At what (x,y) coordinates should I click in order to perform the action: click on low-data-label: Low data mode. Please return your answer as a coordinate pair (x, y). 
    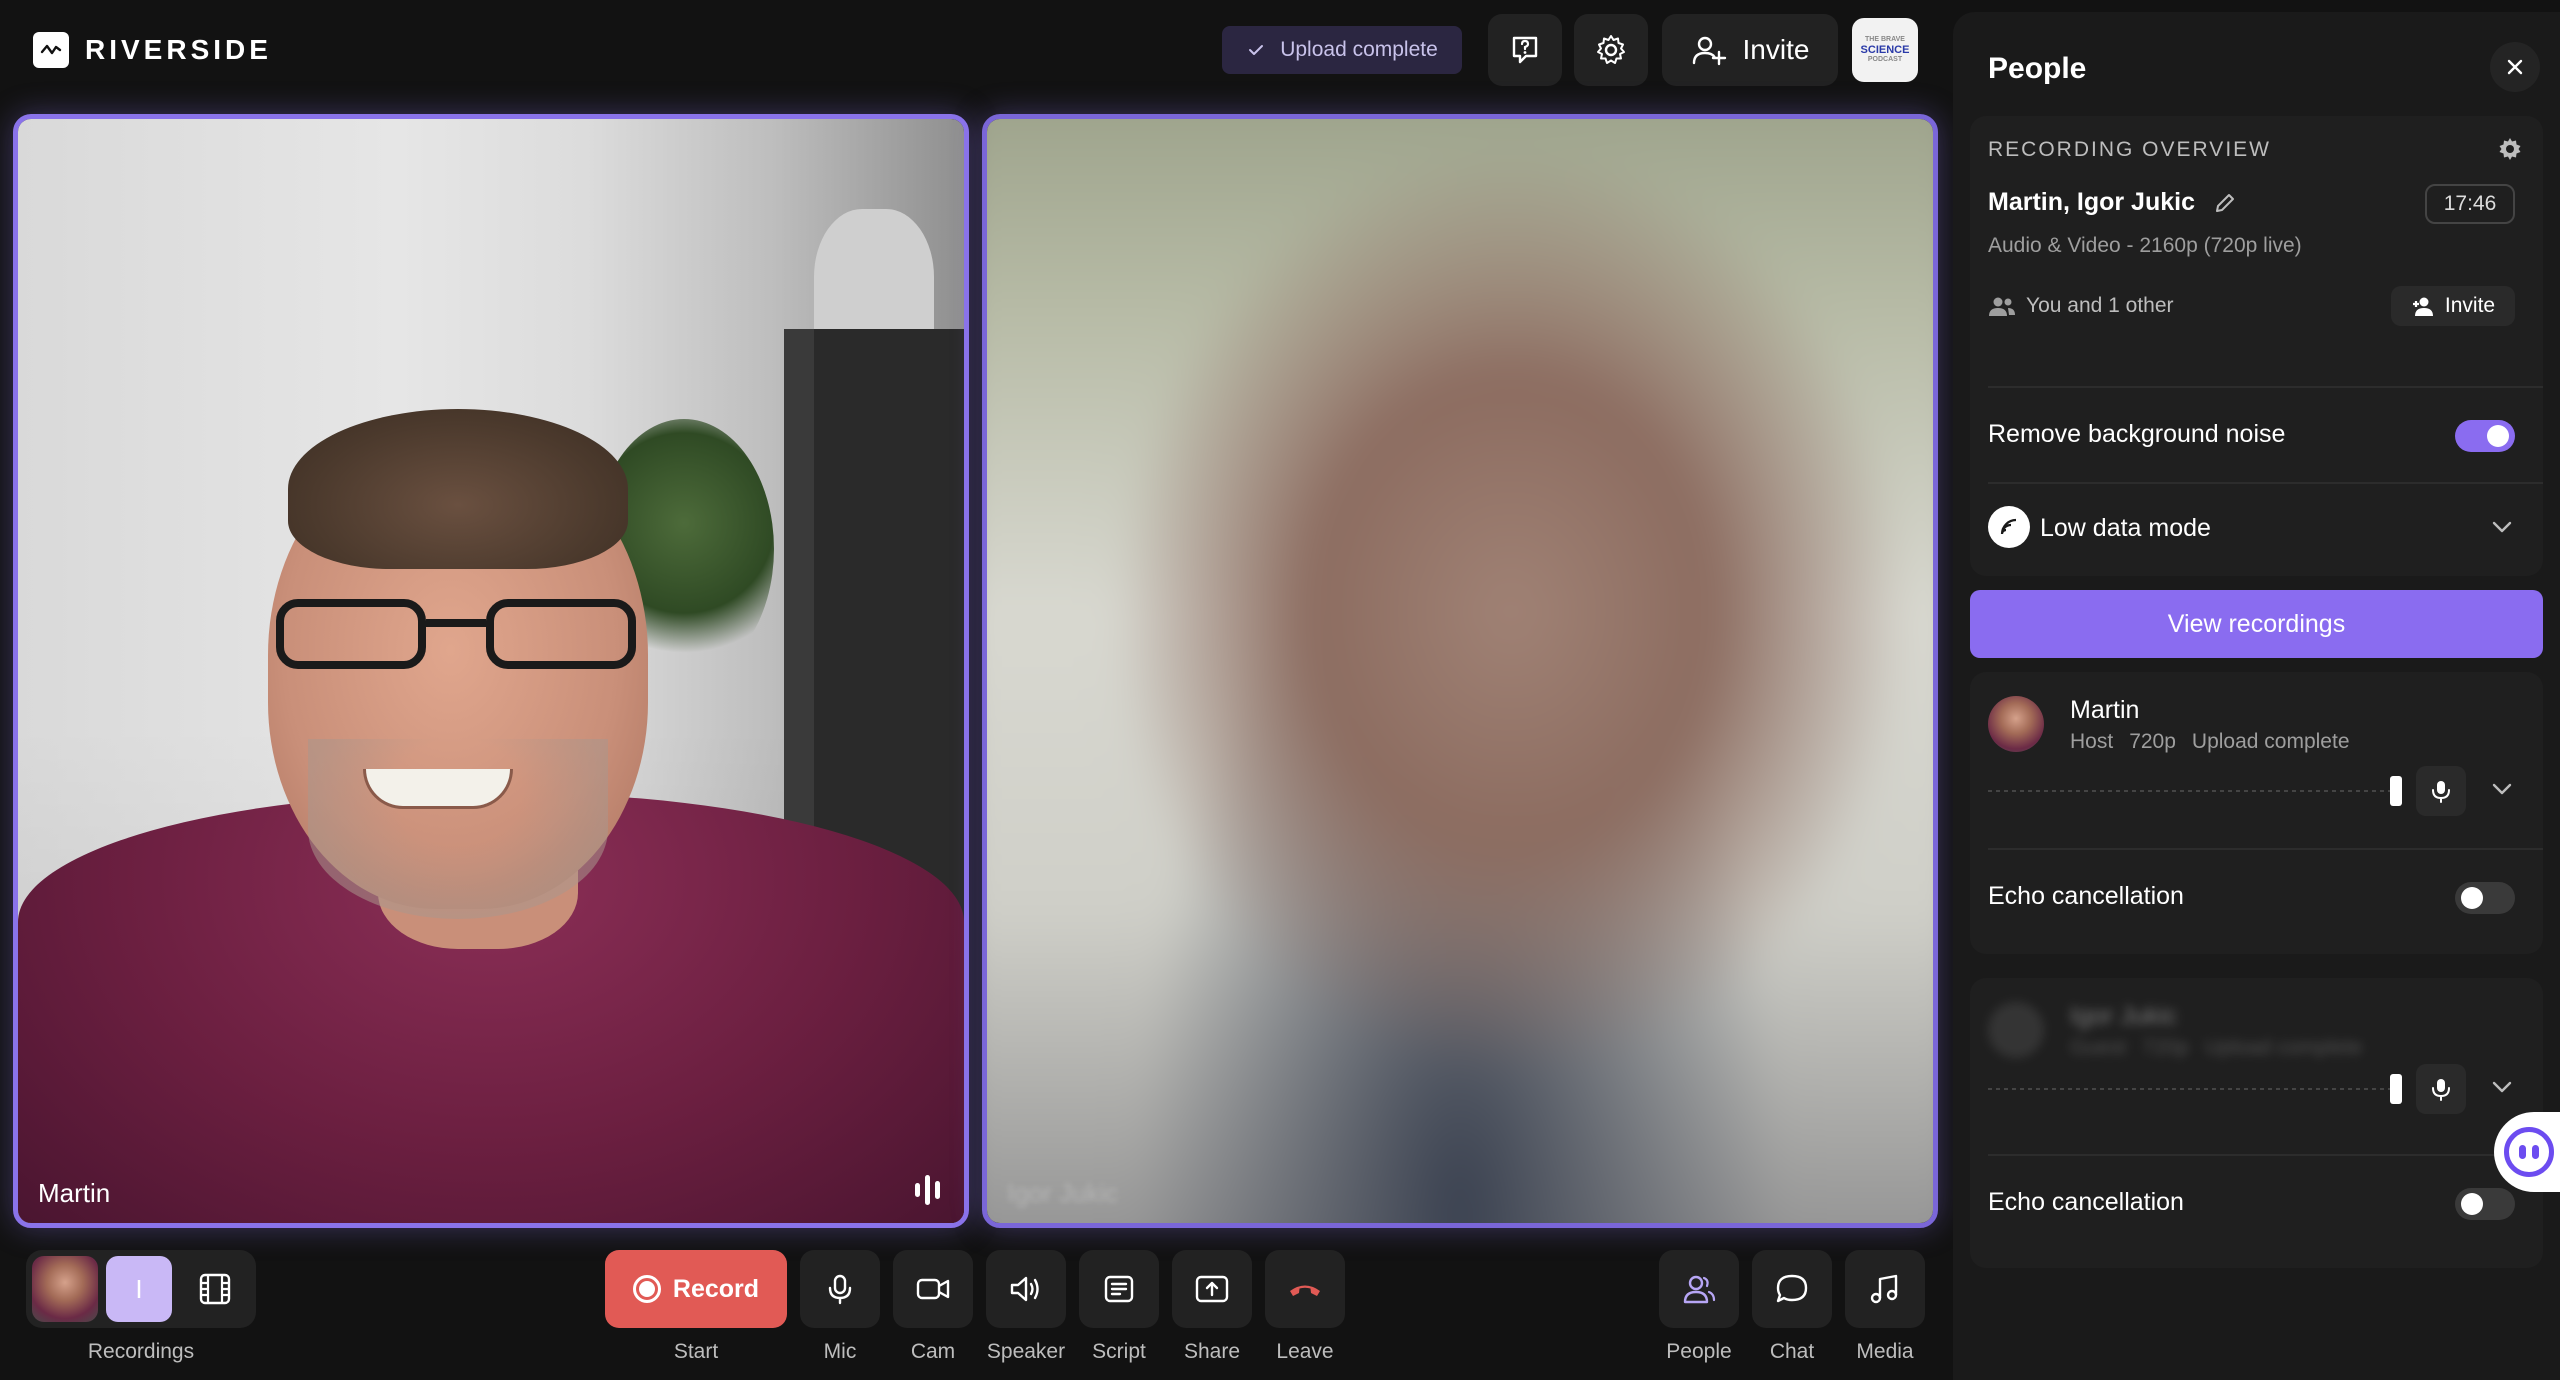
    Looking at the image, I should click on (2125, 528).